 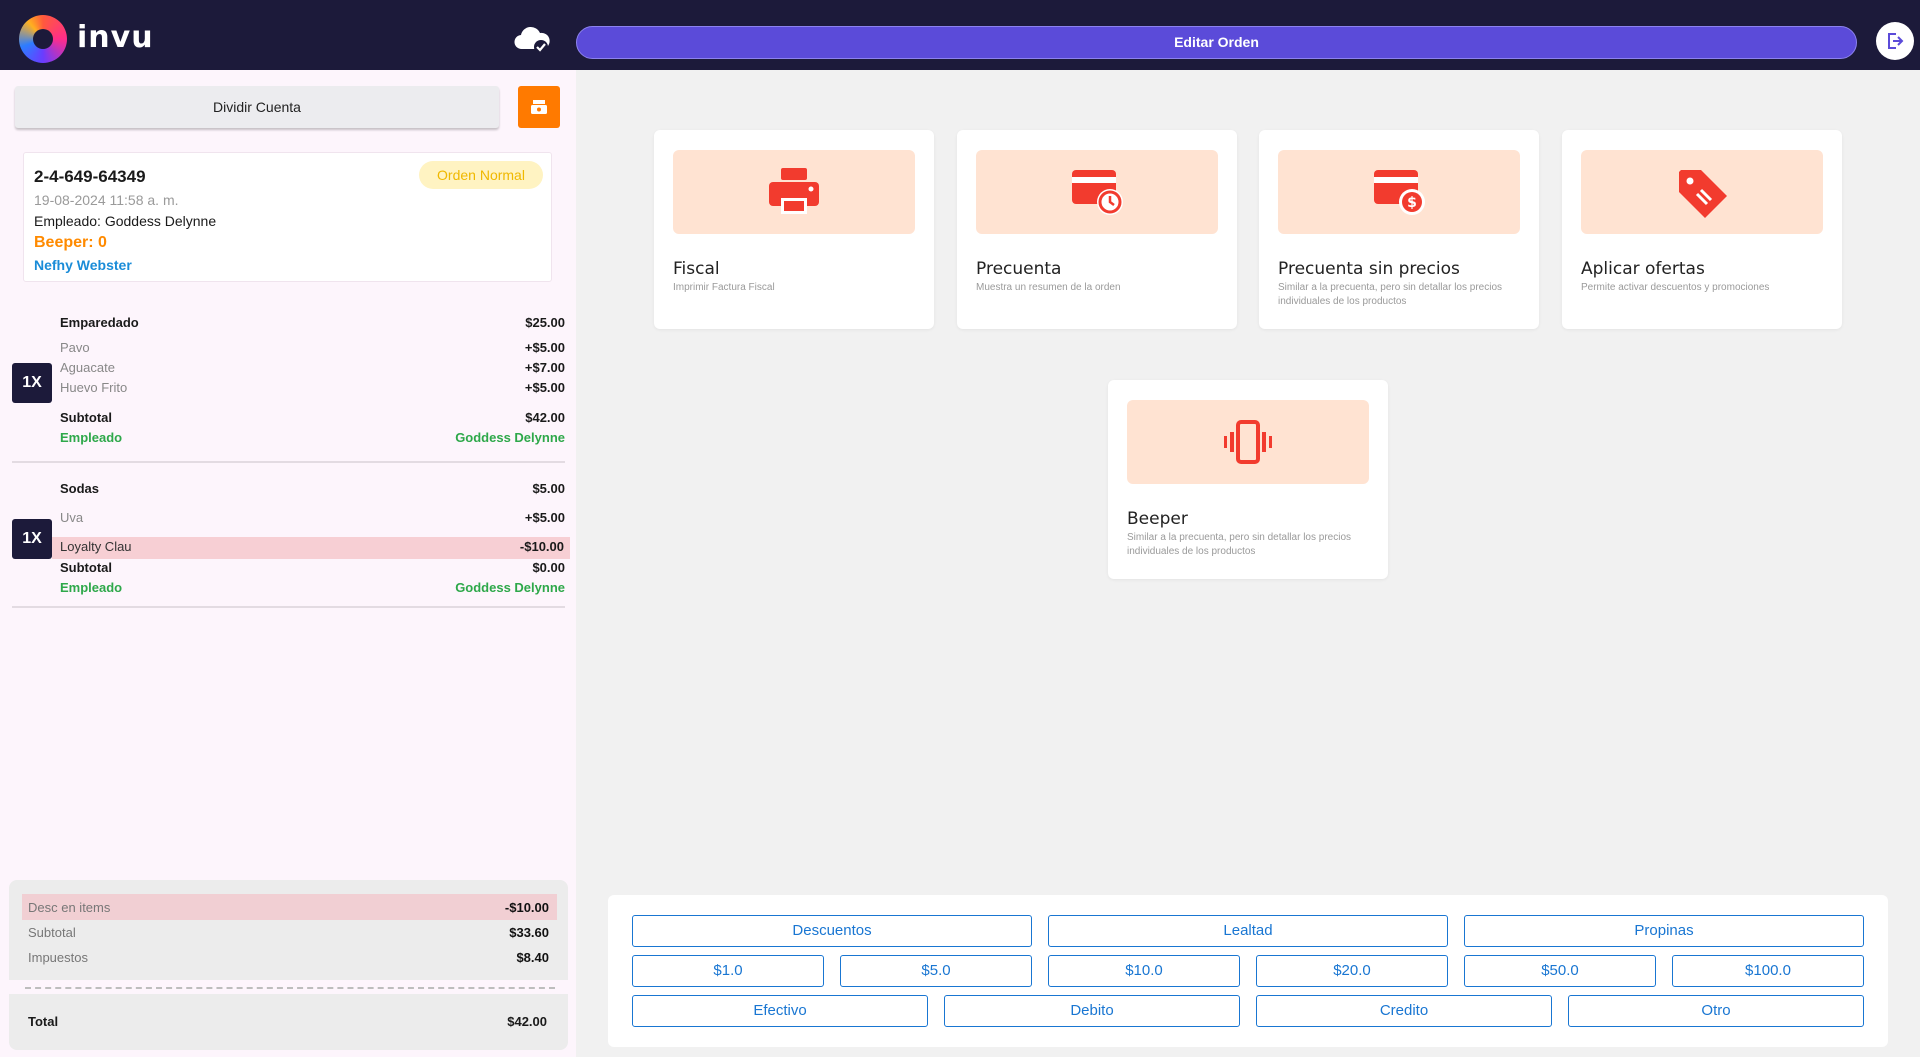 I want to click on card-dollar-icon: $, so click(x=1399, y=192).